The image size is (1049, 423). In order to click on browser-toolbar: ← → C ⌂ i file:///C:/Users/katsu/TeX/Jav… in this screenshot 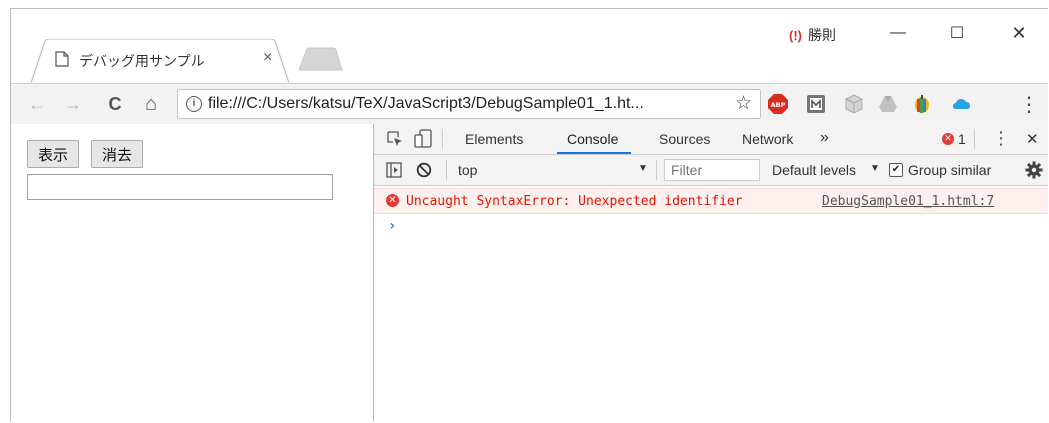, I will do `click(529, 103)`.